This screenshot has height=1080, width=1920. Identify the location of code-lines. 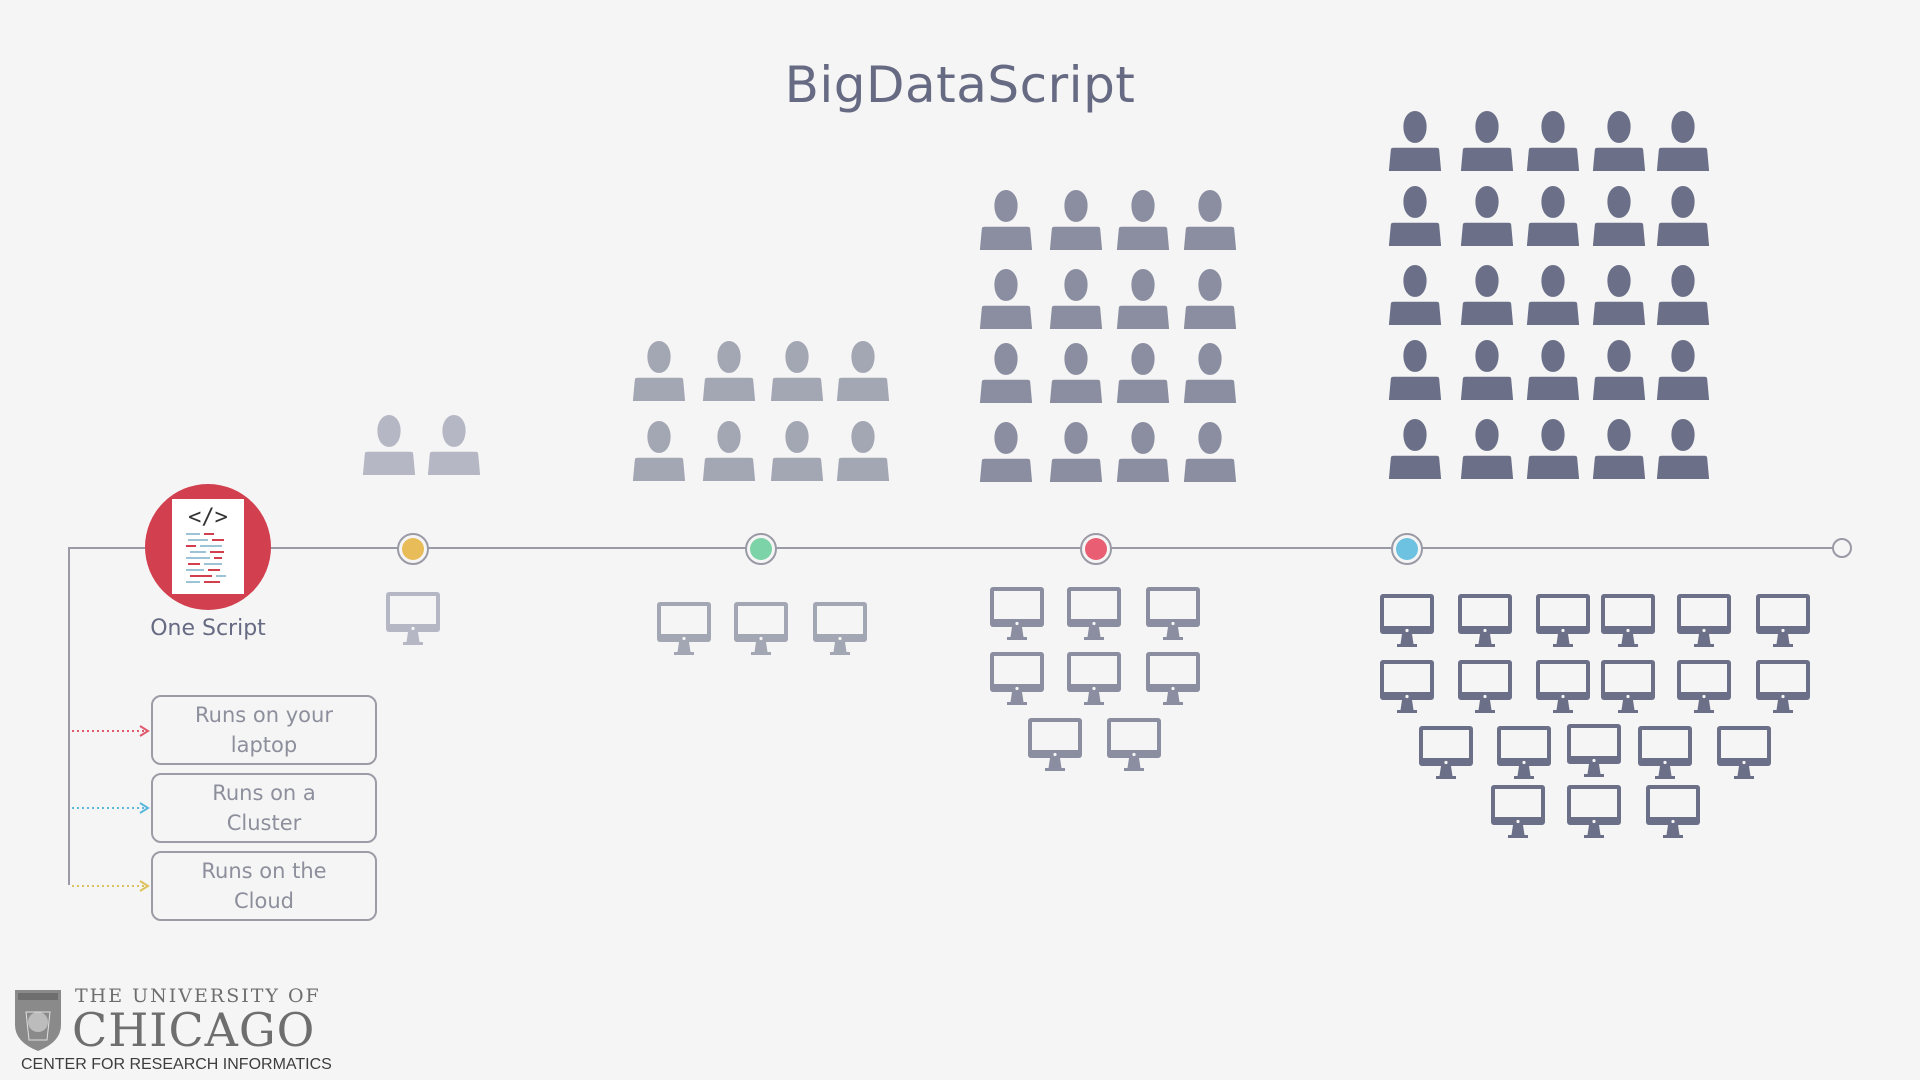
(206, 558).